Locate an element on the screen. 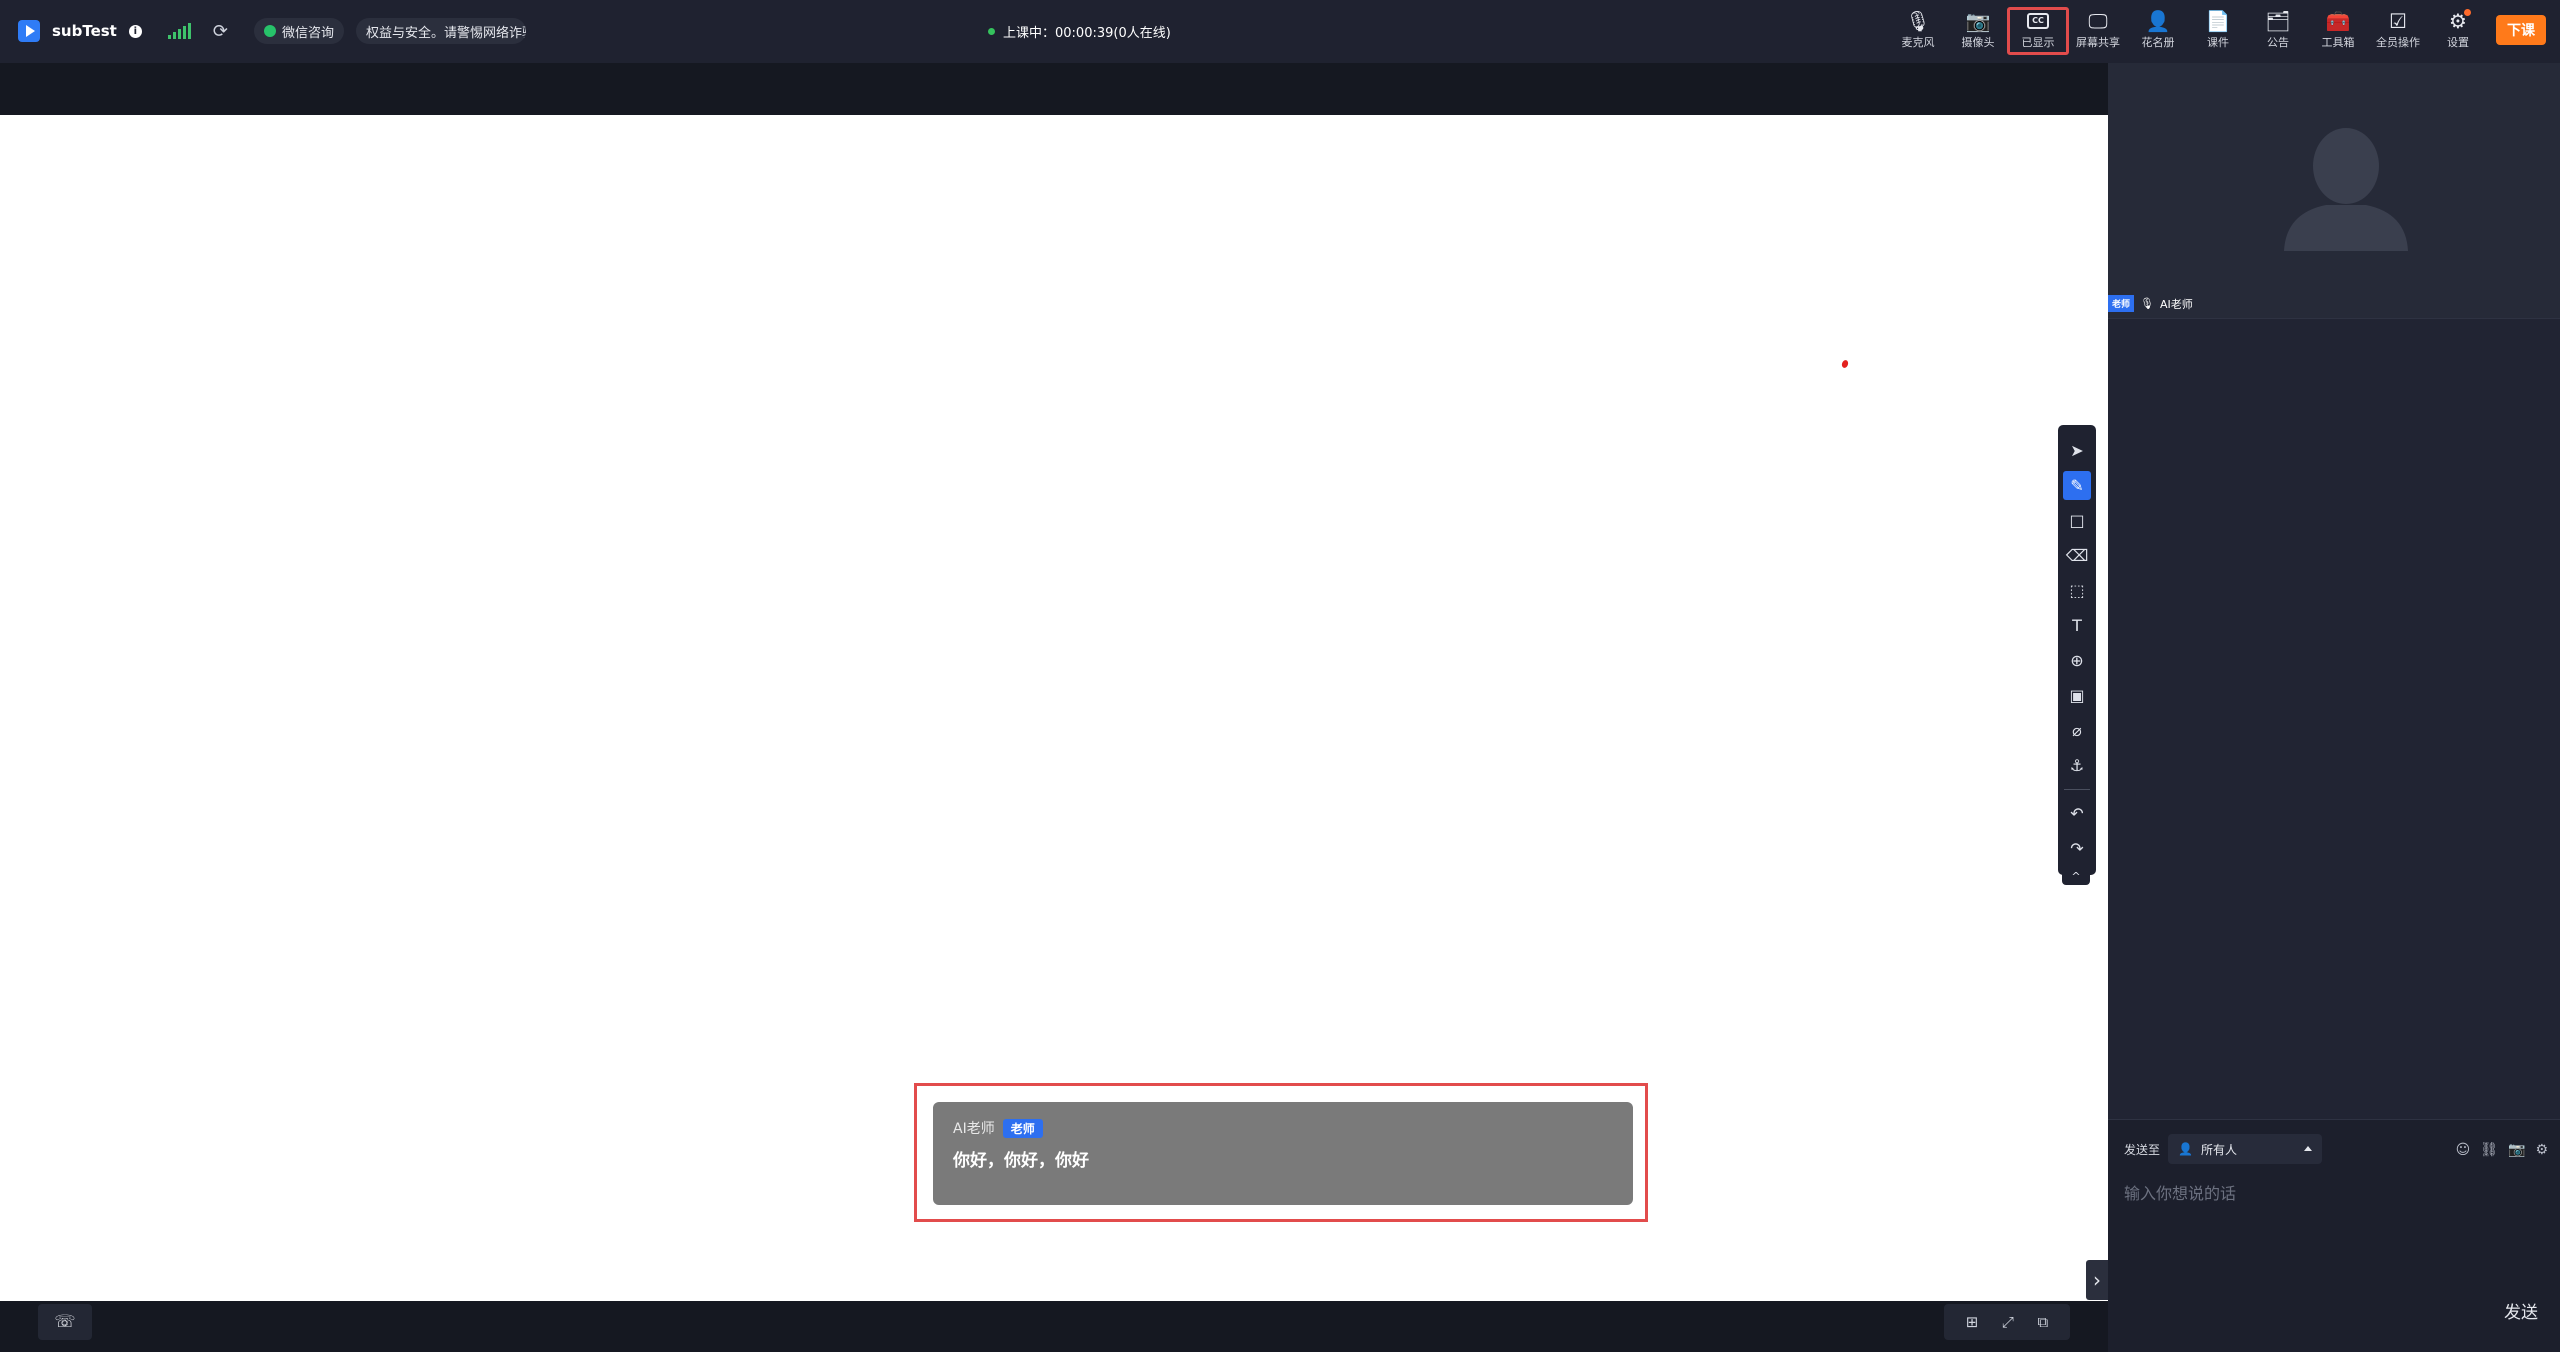  all-members-button: ☑ 全员操作 is located at coordinates (2398, 31).